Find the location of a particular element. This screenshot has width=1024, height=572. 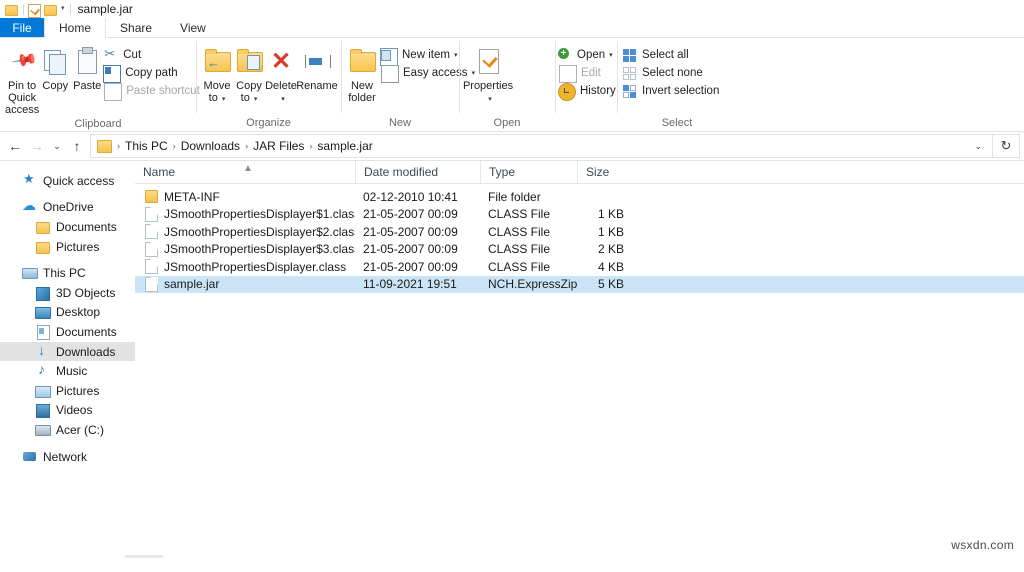

sidebar-item-onedrive: OneDrive is located at coordinates (67, 207).